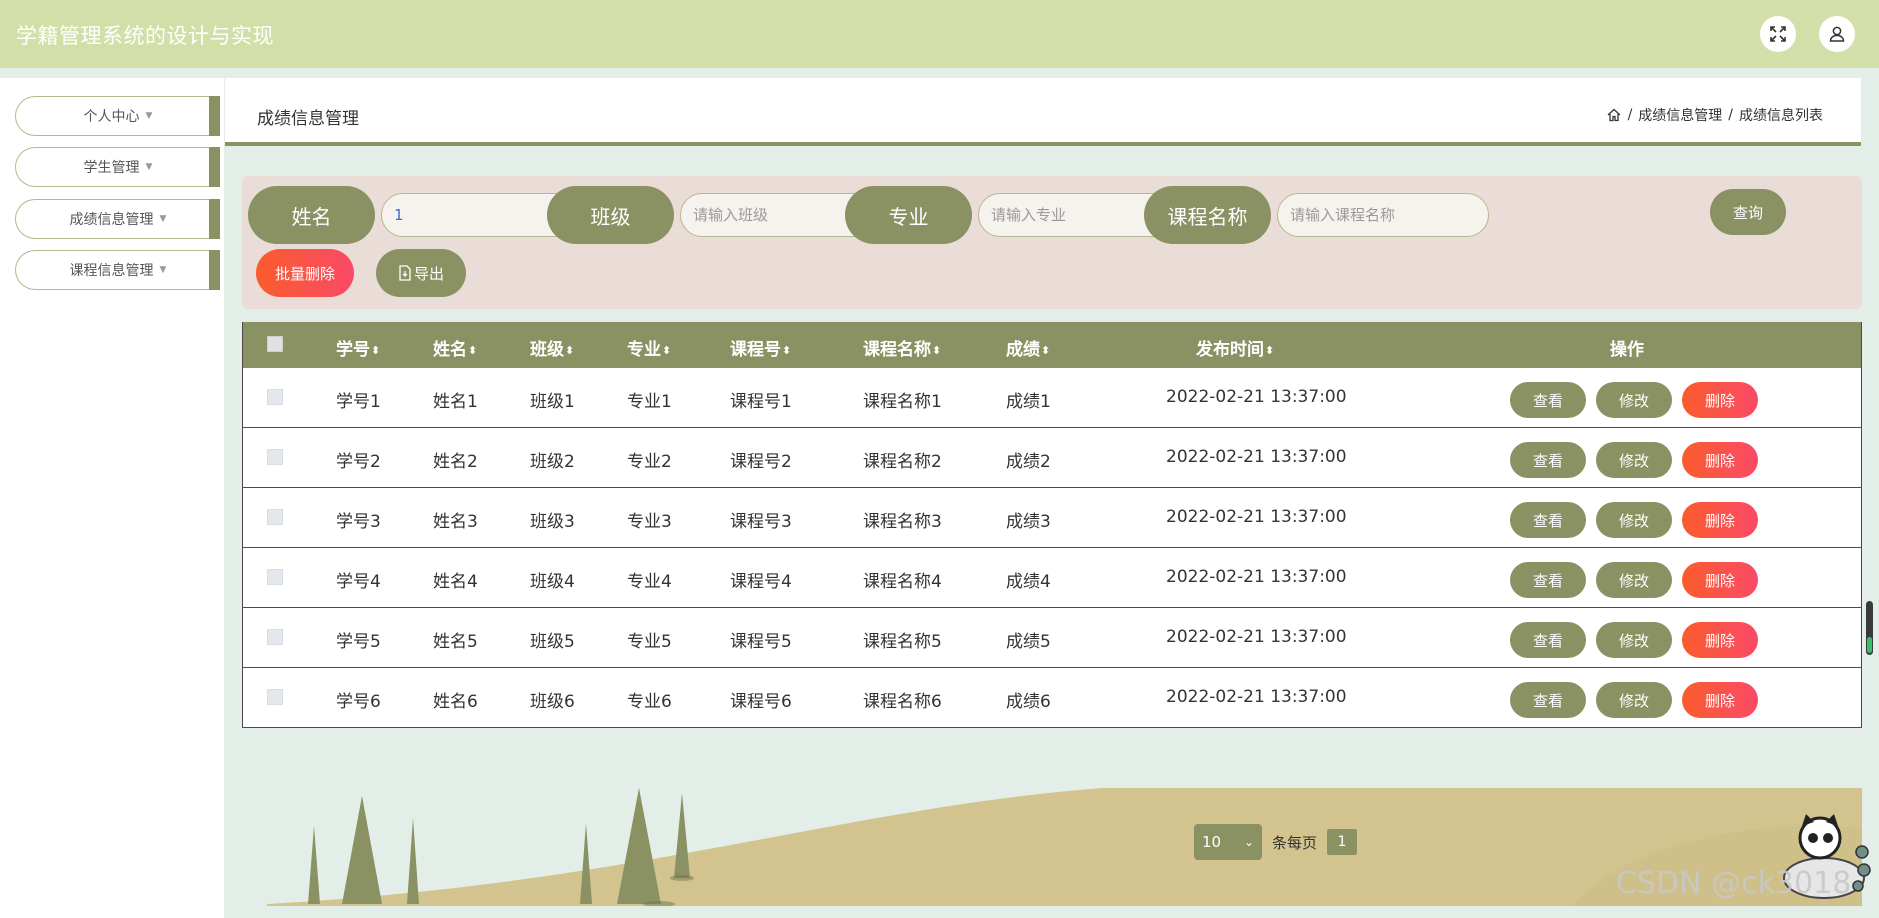  I want to click on column-header-class: 班级⬍, so click(552, 347).